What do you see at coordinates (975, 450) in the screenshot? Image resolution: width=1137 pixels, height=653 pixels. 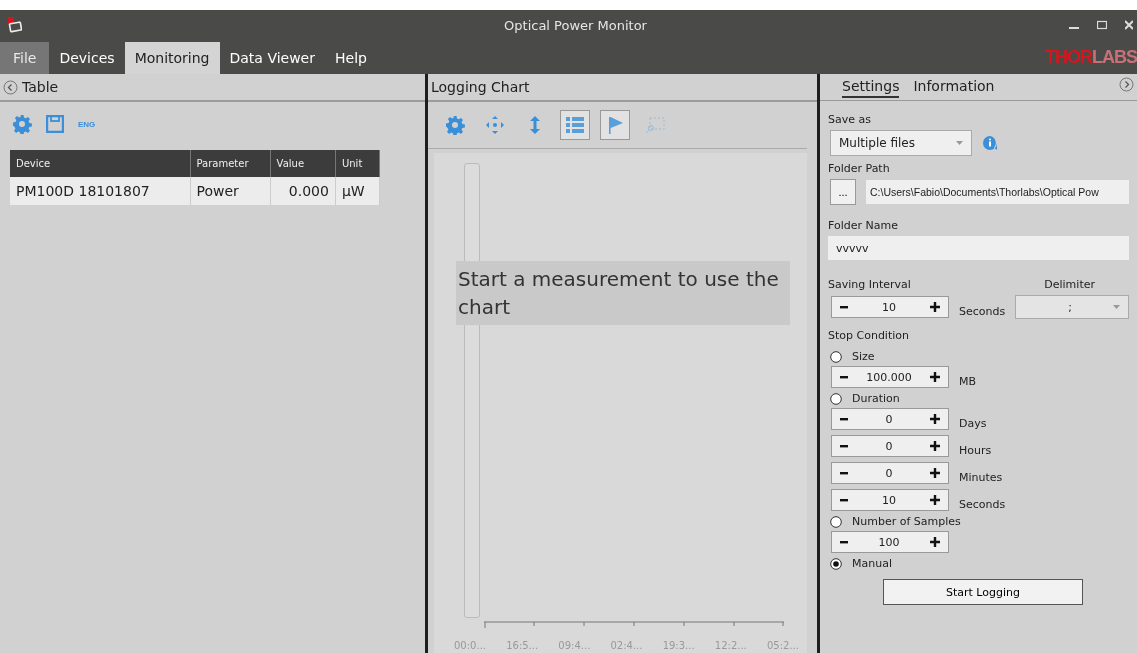 I see `unit-label: Hours` at bounding box center [975, 450].